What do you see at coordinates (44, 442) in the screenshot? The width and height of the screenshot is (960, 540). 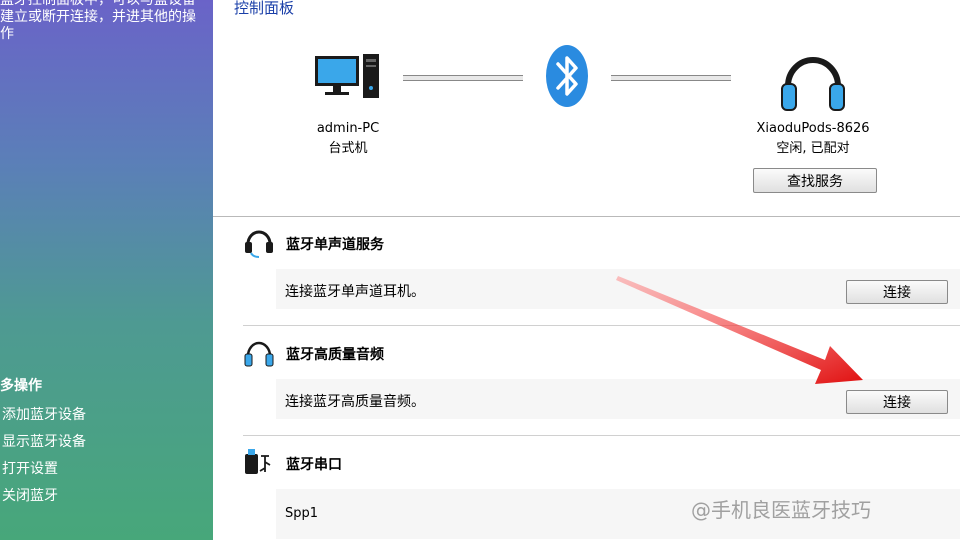 I see `sidebar-item-show-devices: 显示蓝牙设备` at bounding box center [44, 442].